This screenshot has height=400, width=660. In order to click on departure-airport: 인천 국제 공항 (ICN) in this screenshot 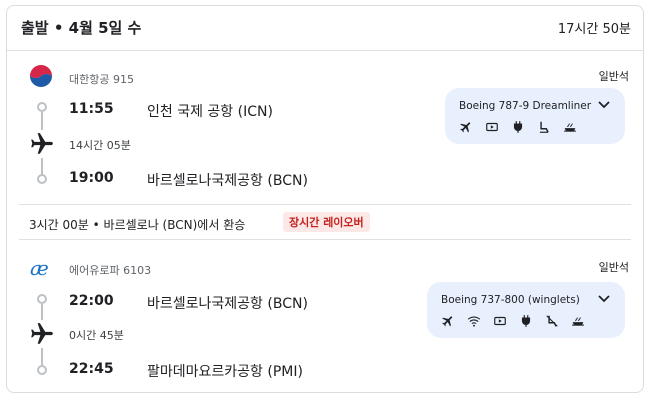, I will do `click(210, 112)`.